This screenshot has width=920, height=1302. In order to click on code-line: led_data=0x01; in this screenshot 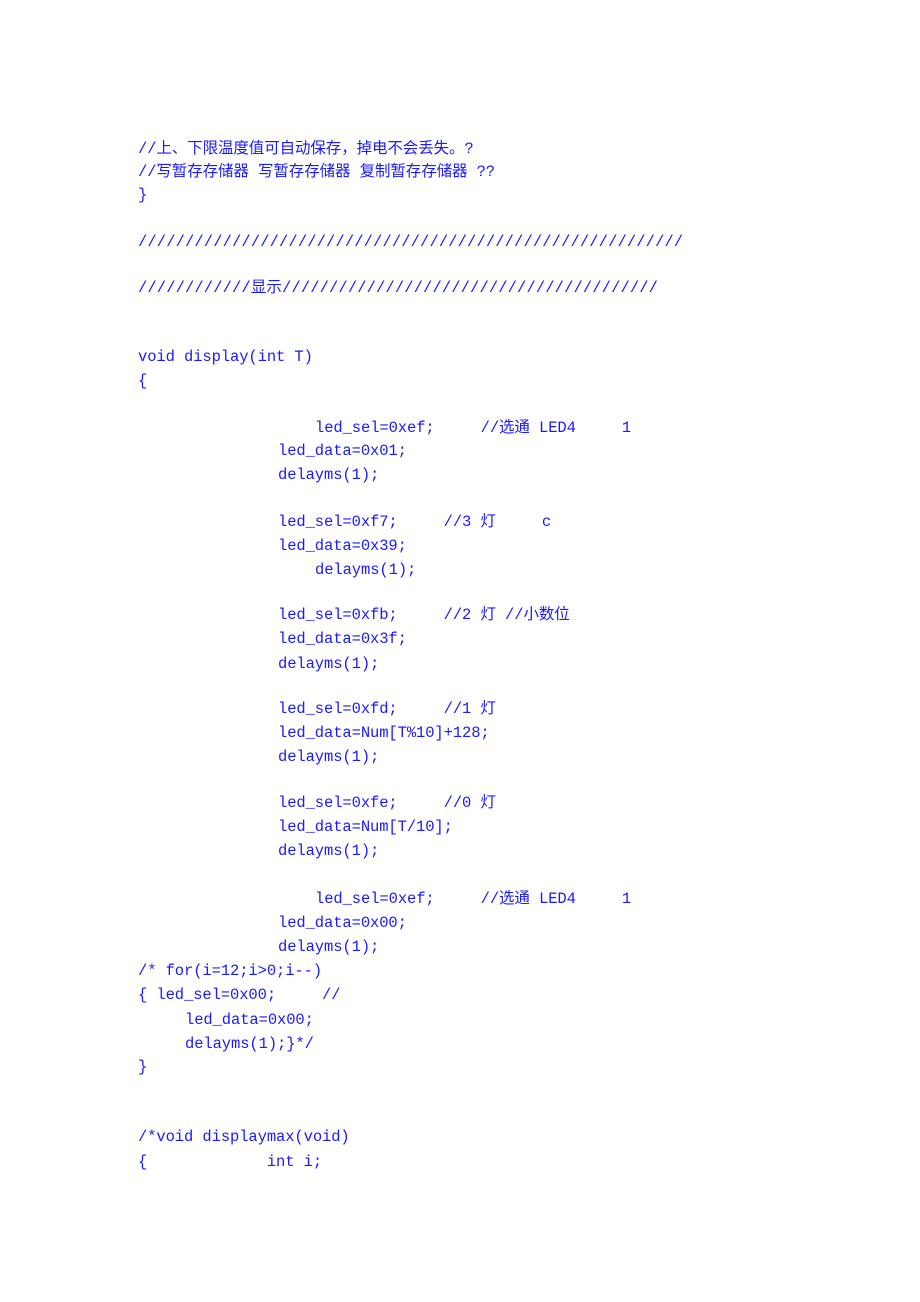, I will do `click(342, 451)`.